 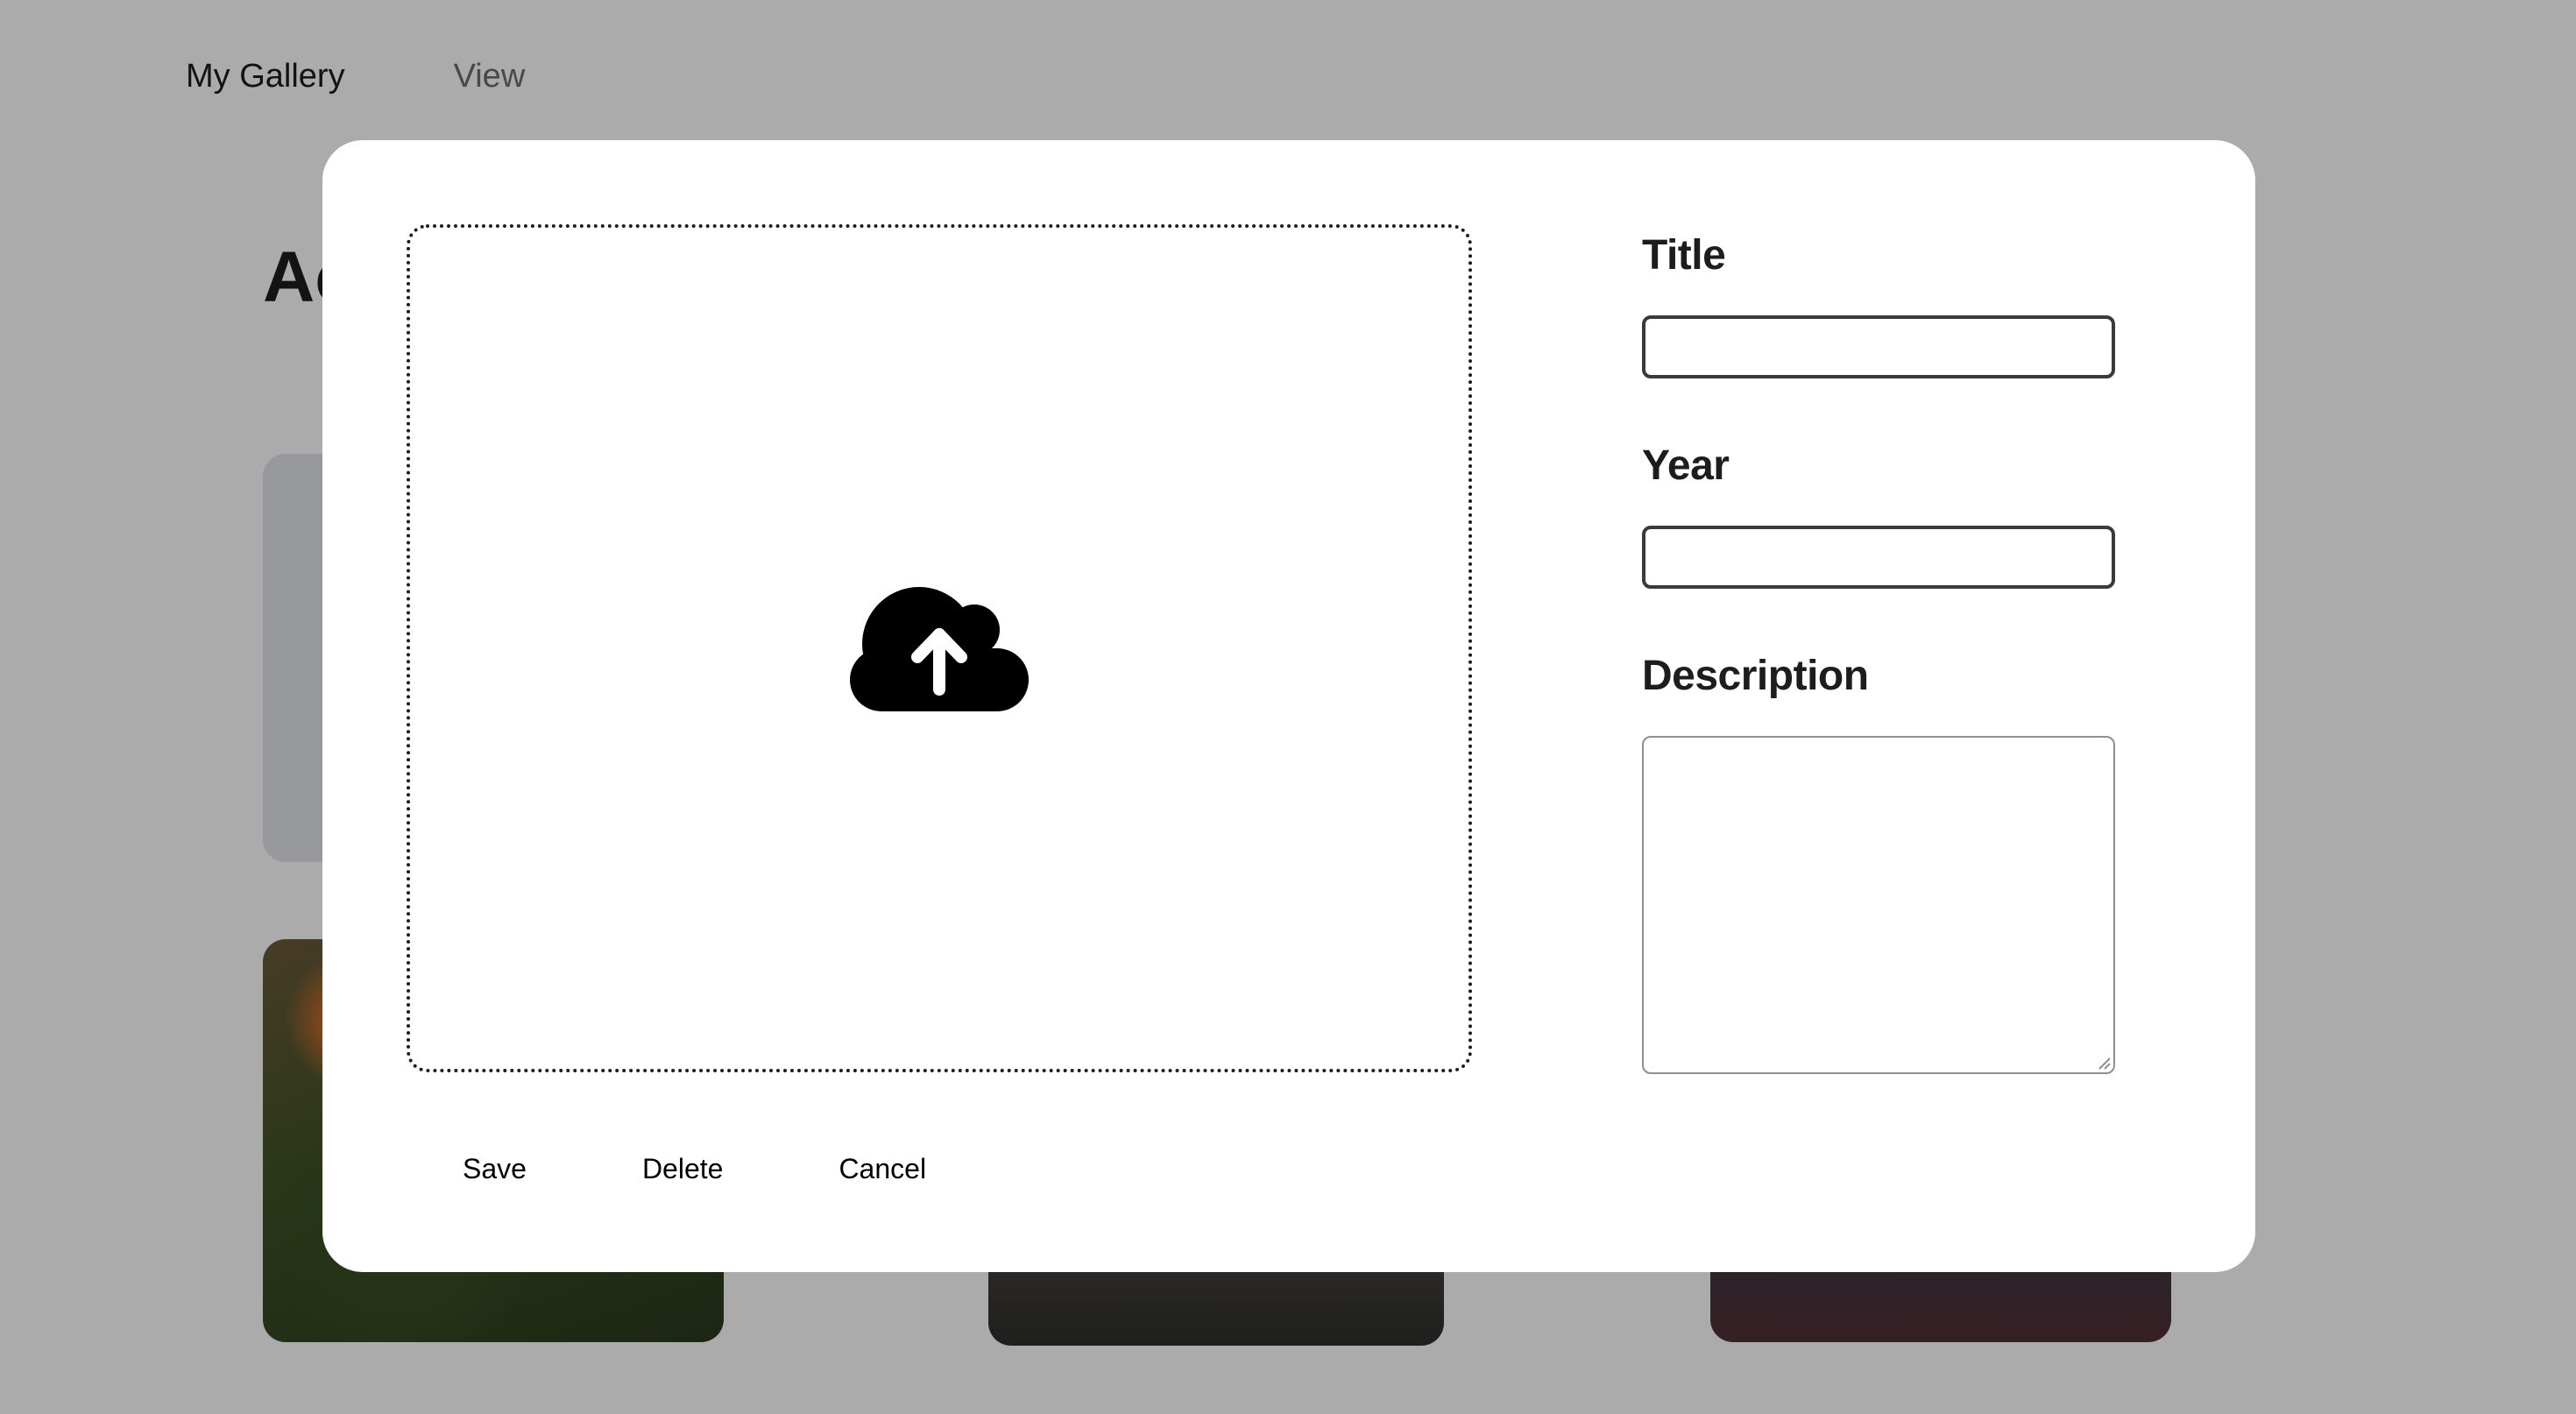 What do you see at coordinates (2104, 1063) in the screenshot?
I see `resize-grip-icon` at bounding box center [2104, 1063].